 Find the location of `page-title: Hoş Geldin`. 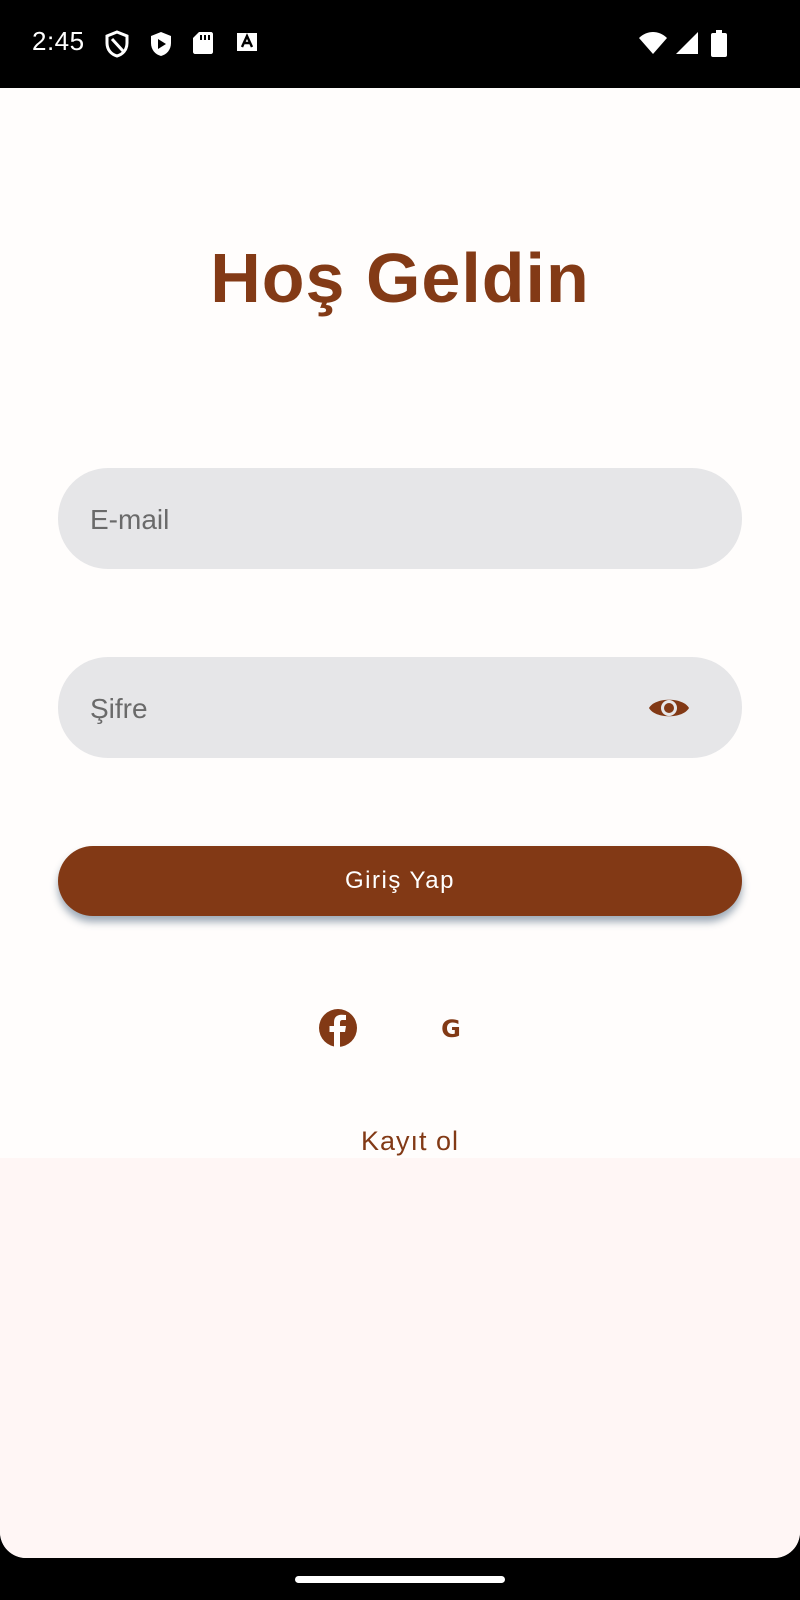

page-title: Hoş Geldin is located at coordinates (400, 278).